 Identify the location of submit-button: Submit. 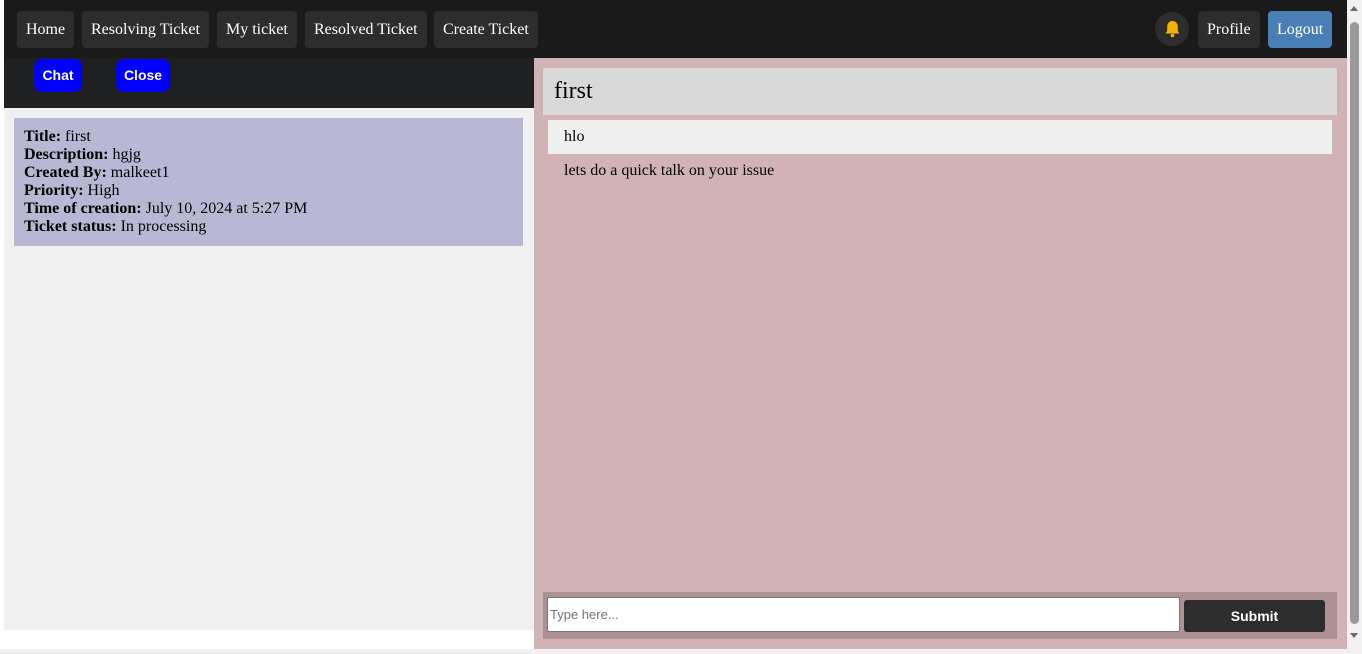
(1254, 616).